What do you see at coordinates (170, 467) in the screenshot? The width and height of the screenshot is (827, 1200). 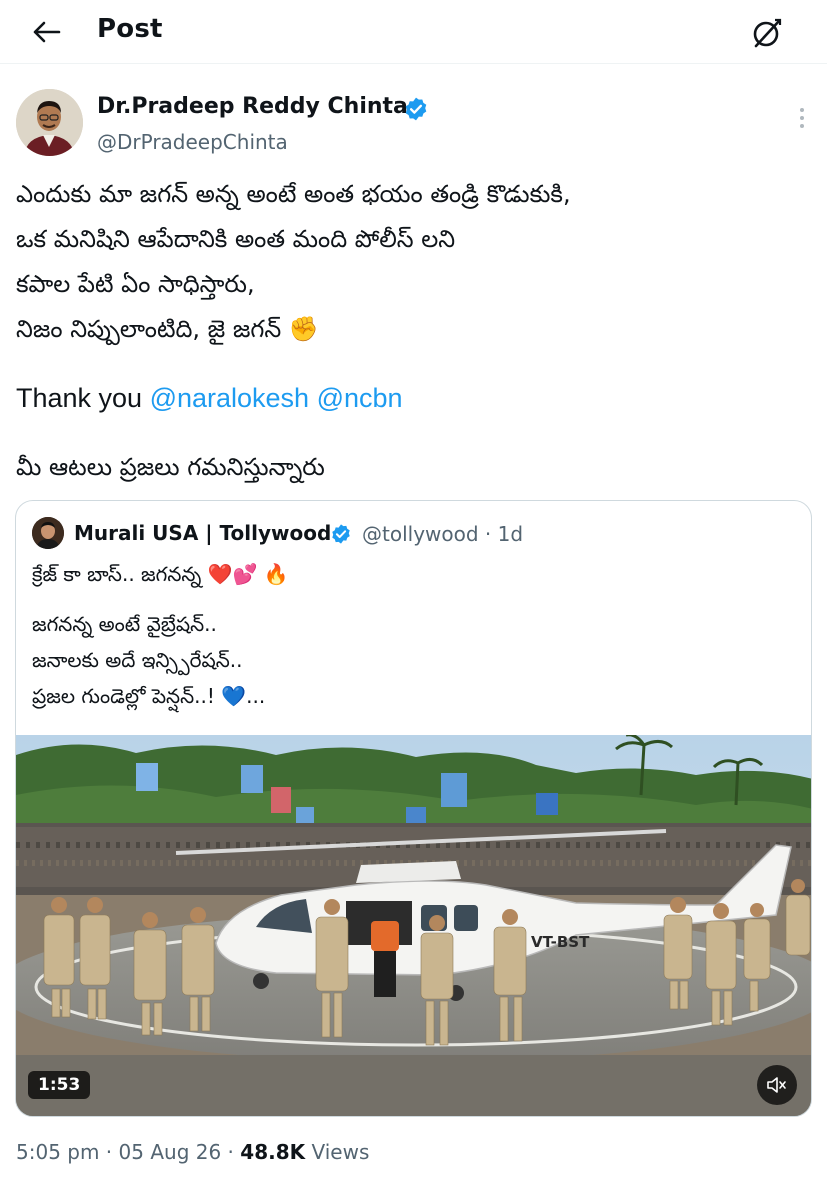 I see `closing-line: మీ ఆటలు ప్రజలు గమనిస్తున్నారు` at bounding box center [170, 467].